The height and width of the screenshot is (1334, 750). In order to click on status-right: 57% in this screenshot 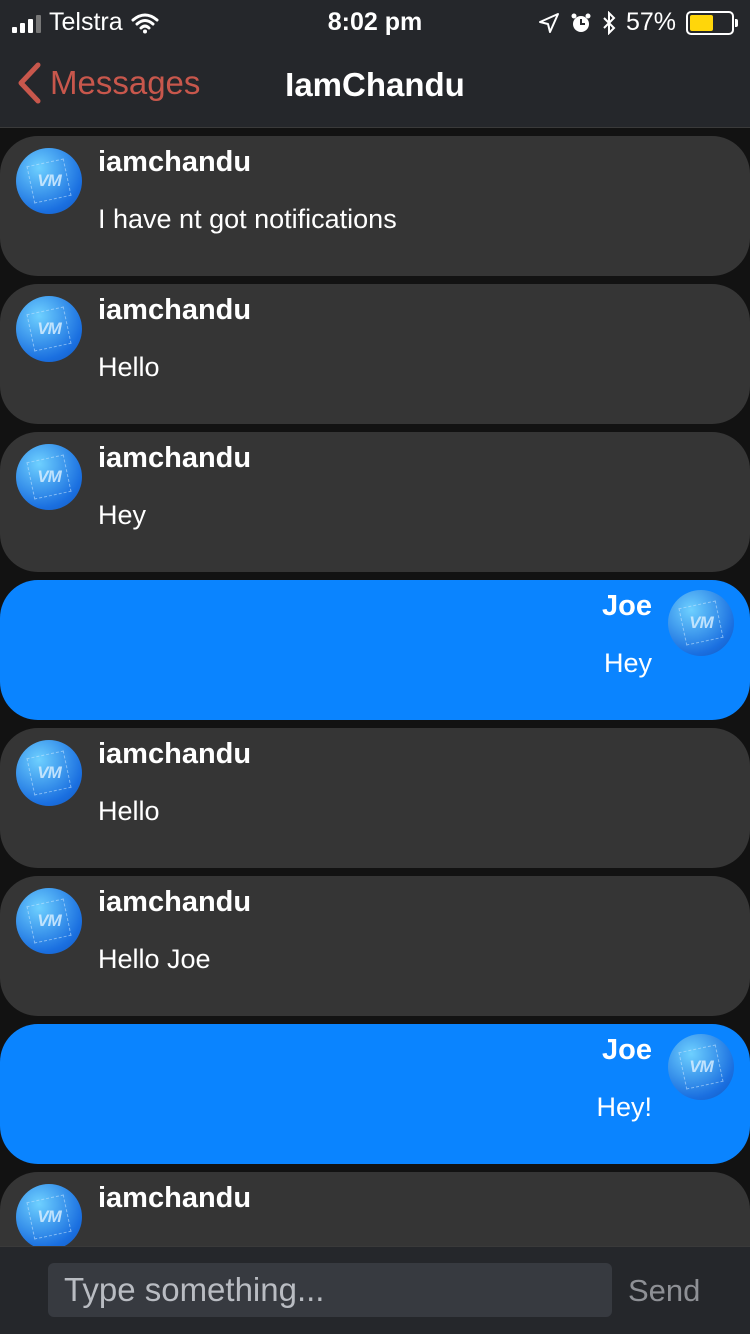, I will do `click(638, 22)`.